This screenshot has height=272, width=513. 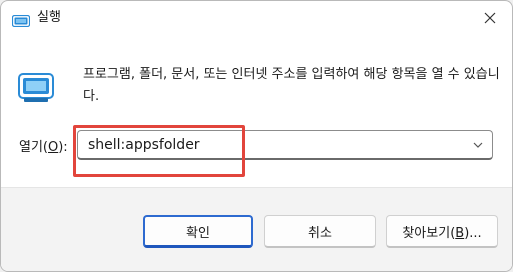 I want to click on cancel-button: 취소, so click(x=320, y=231).